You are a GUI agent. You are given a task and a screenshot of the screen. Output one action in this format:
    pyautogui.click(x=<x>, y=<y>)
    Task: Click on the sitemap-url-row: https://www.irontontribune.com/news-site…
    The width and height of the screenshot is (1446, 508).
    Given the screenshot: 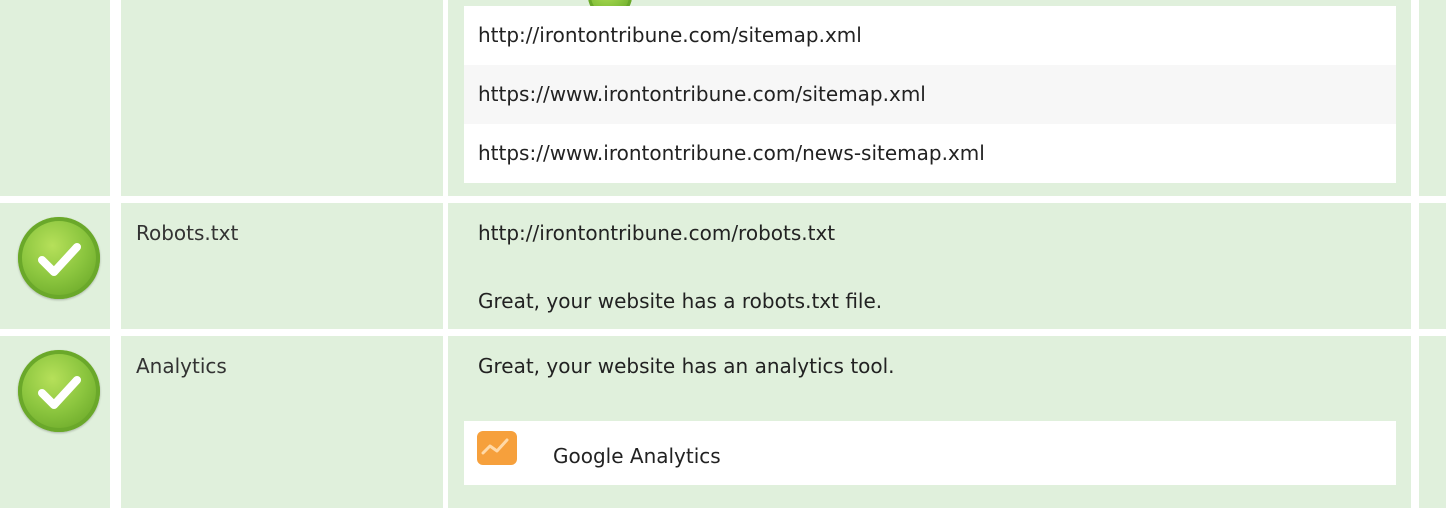 What is the action you would take?
    pyautogui.click(x=930, y=153)
    